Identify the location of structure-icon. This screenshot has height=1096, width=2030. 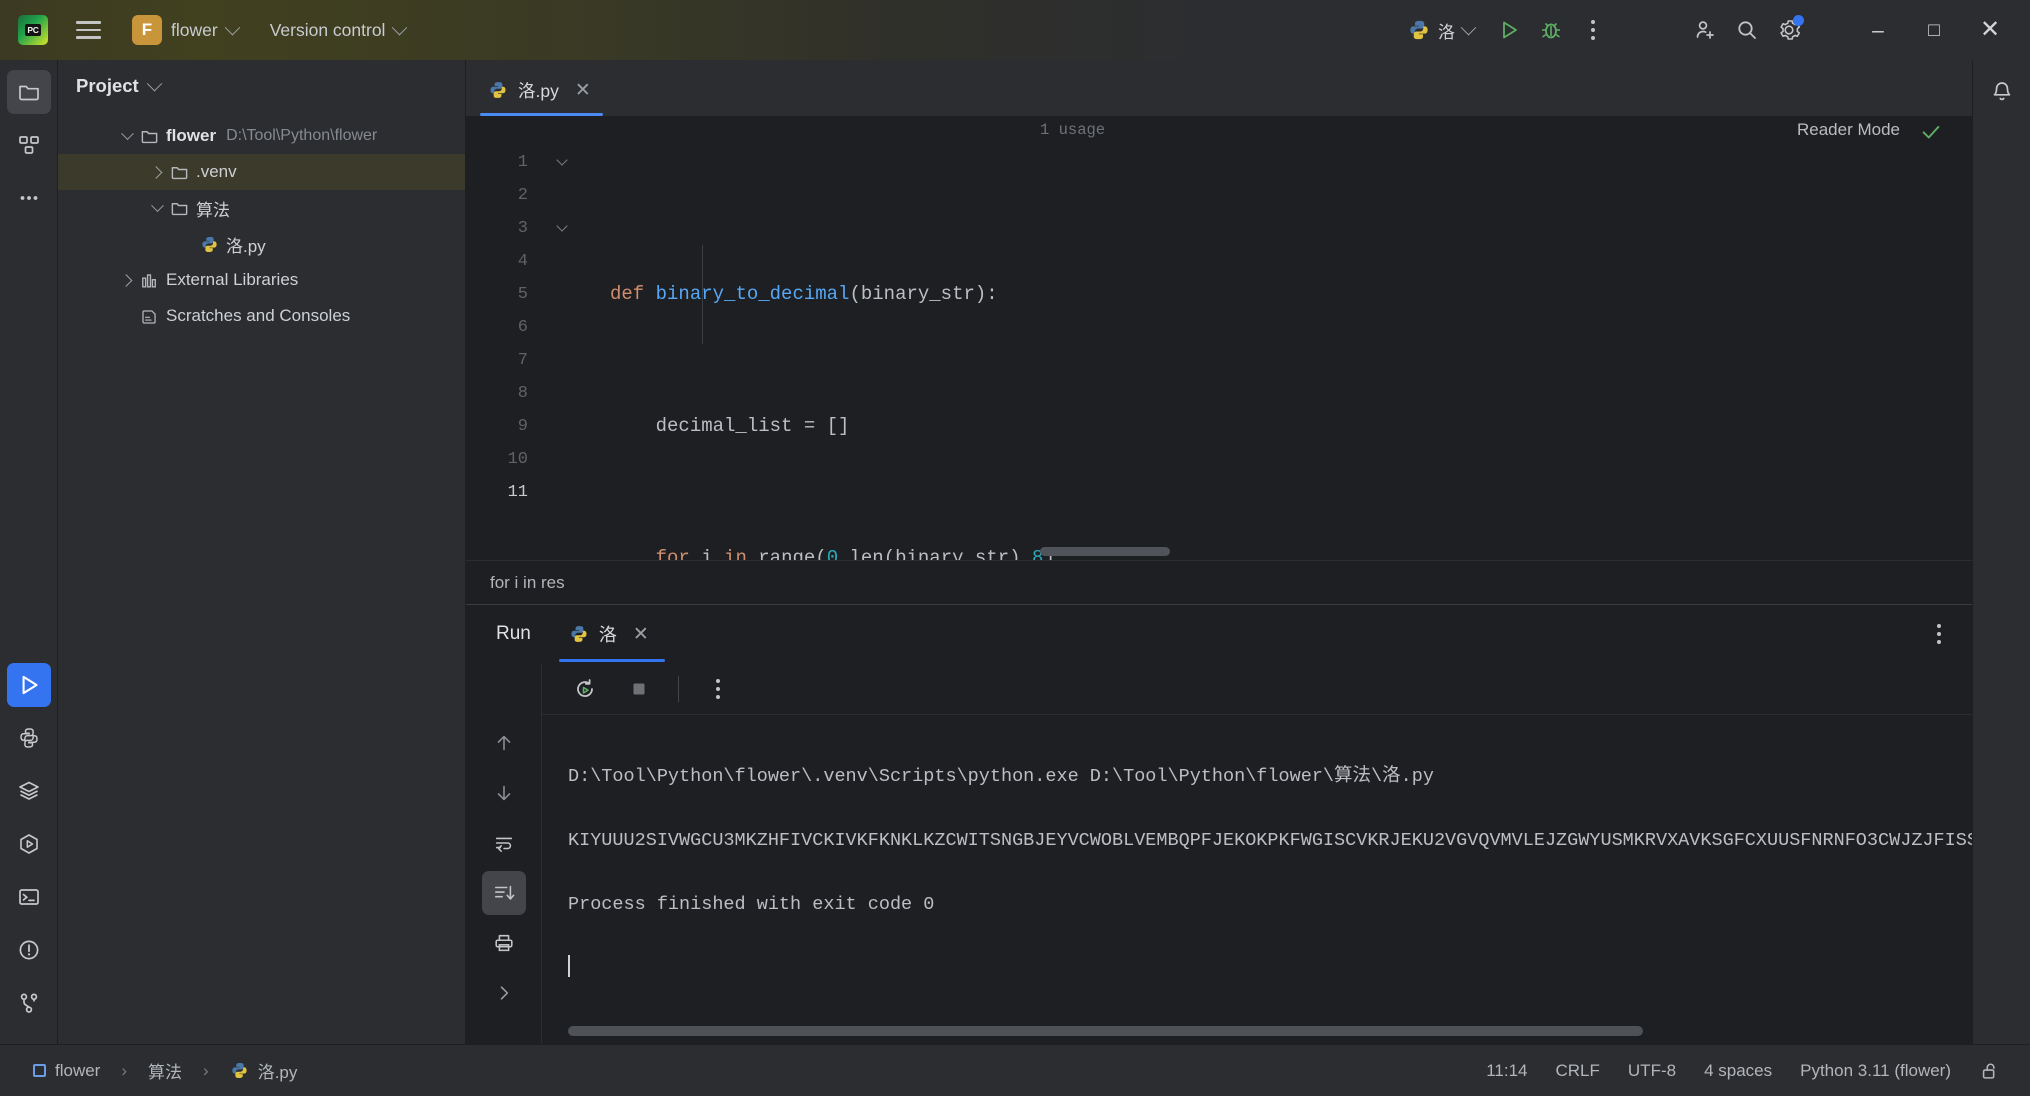
(28, 145).